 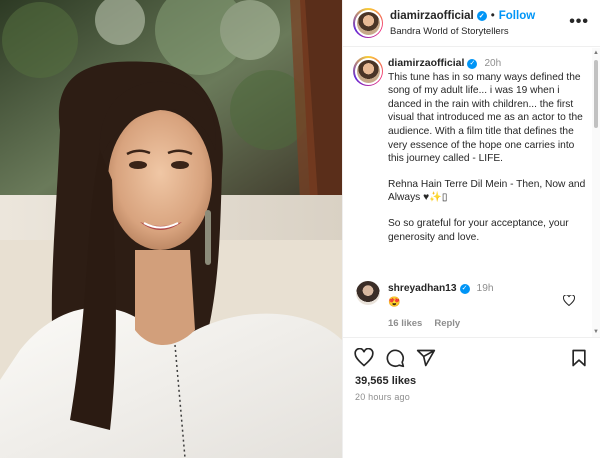 I want to click on caption-avatar, so click(x=368, y=71).